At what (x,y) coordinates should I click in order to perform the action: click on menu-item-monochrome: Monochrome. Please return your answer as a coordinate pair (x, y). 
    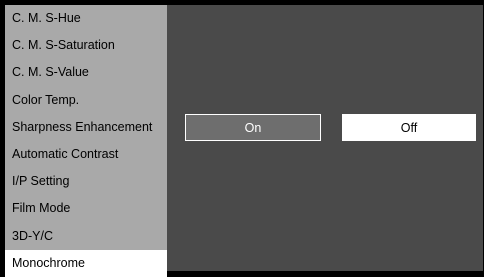
    Looking at the image, I should click on (86, 263).